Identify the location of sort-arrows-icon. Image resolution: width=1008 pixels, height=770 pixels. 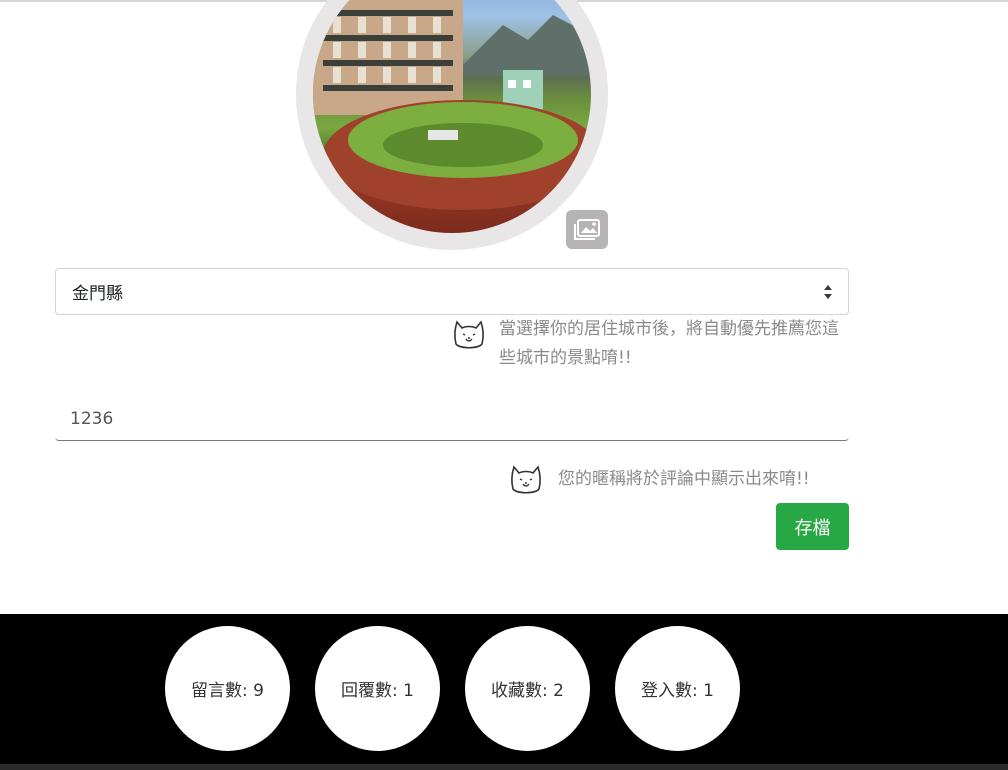
(828, 292).